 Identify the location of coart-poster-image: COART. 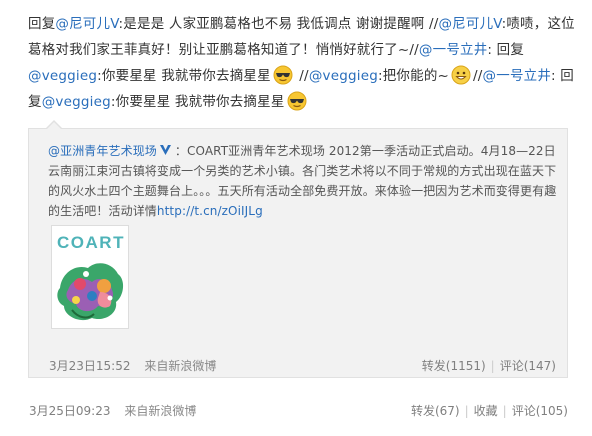
(90, 277).